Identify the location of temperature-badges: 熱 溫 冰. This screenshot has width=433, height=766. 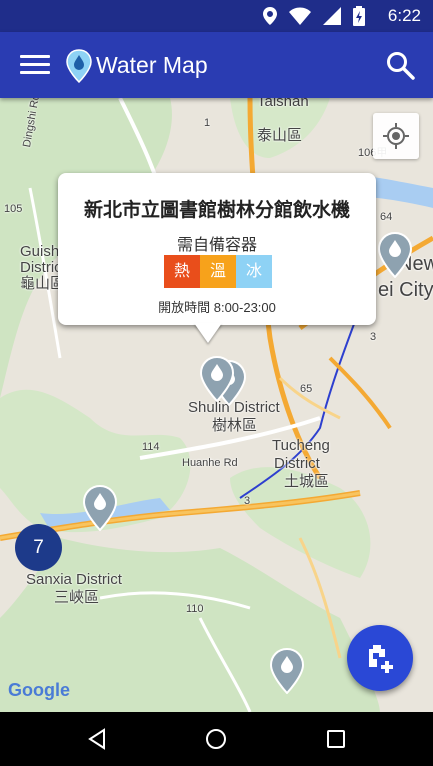
(218, 271).